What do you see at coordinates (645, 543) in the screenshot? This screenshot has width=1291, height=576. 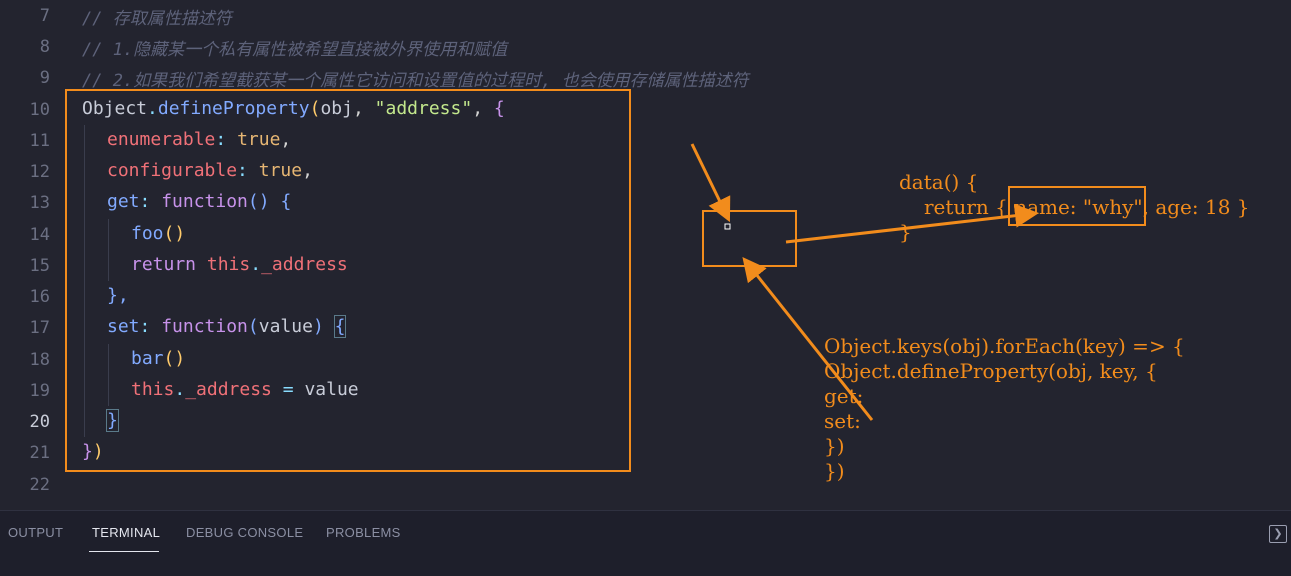 I see `bottom-panel: OUTPUT TERMINAL DEBUG CONSOLE PROBLEMS ❯` at bounding box center [645, 543].